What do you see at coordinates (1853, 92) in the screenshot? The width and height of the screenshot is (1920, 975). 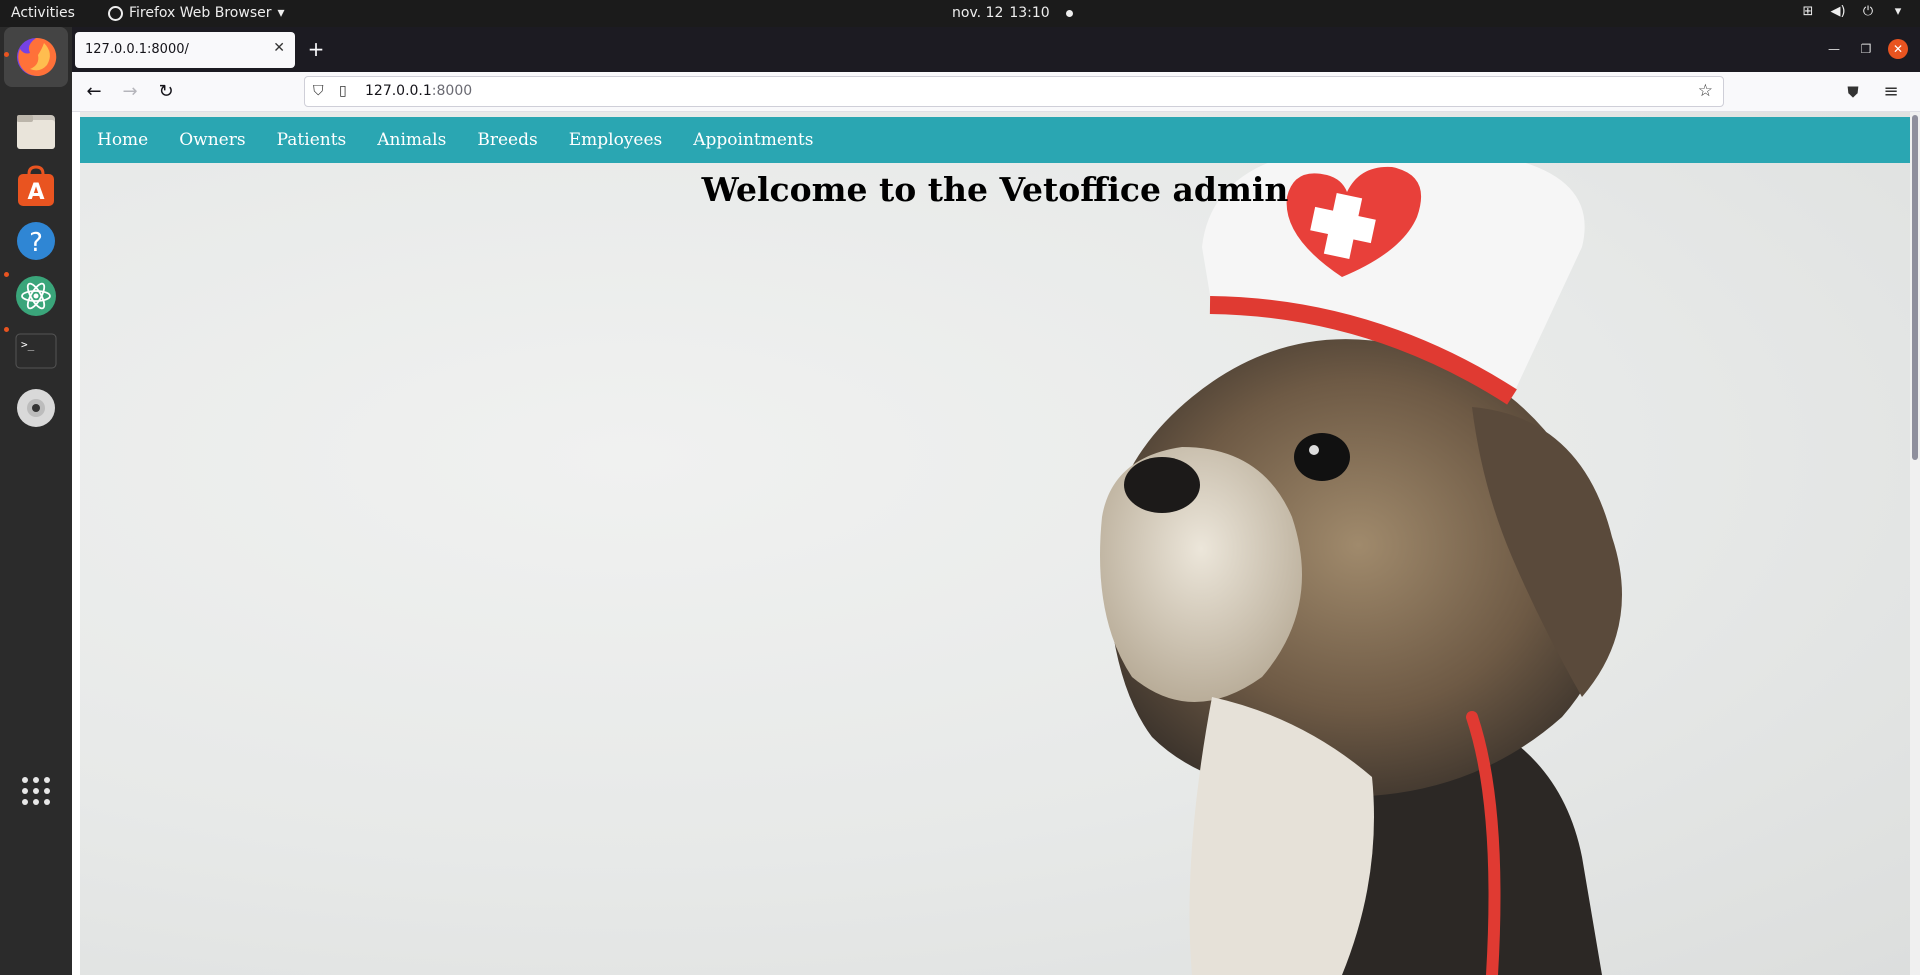 I see `pocket-icon: ⛊` at bounding box center [1853, 92].